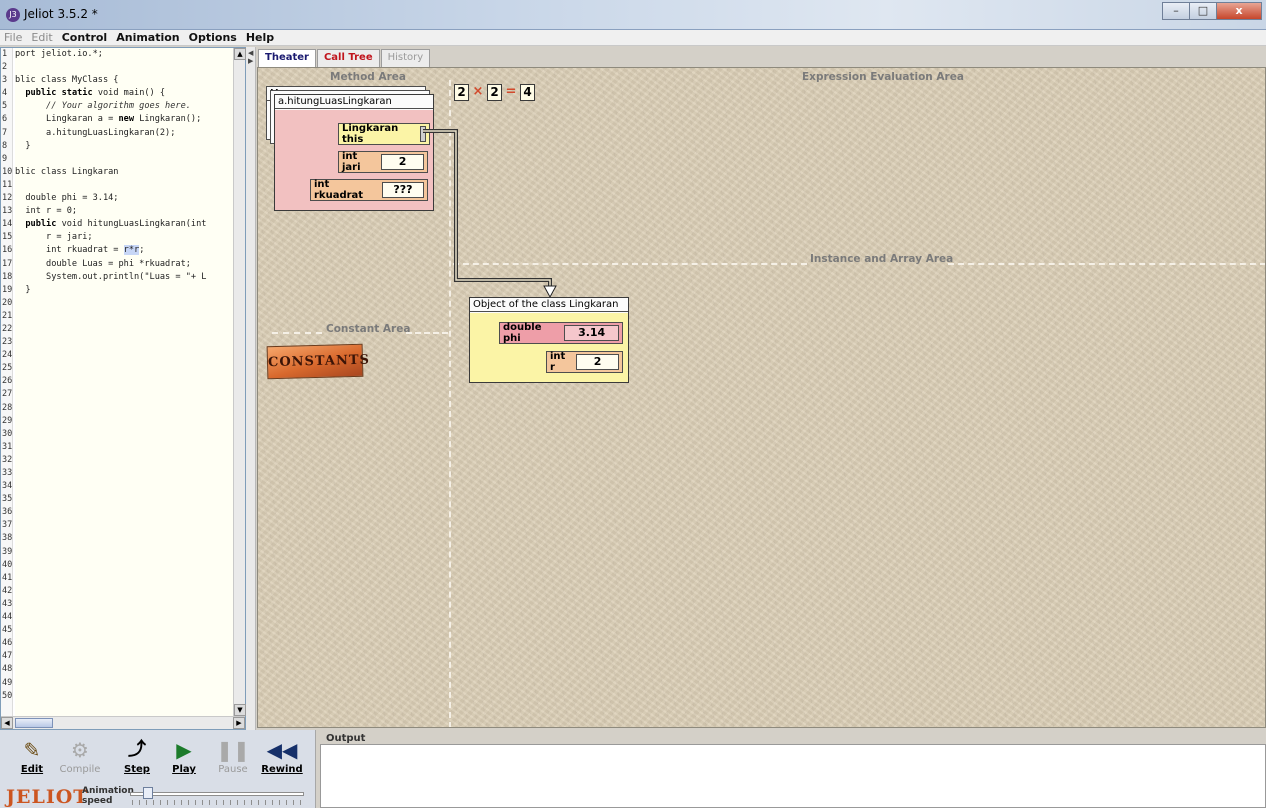 The width and height of the screenshot is (1266, 808). What do you see at coordinates (32, 750) in the screenshot?
I see `edit-pencil-icon: ✎` at bounding box center [32, 750].